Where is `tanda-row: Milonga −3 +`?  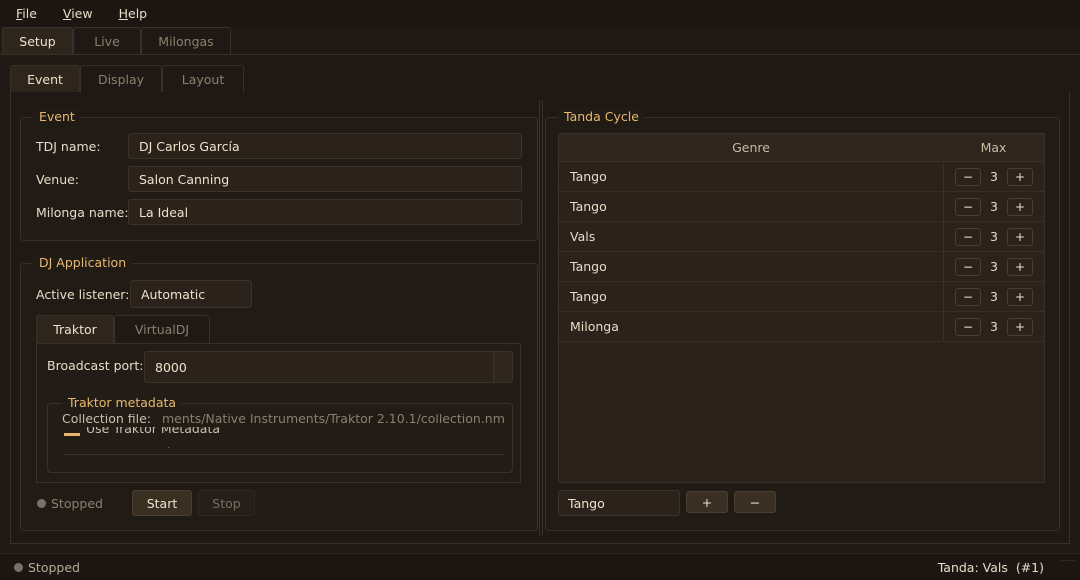
tanda-row: Milonga −3 + is located at coordinates (801, 327).